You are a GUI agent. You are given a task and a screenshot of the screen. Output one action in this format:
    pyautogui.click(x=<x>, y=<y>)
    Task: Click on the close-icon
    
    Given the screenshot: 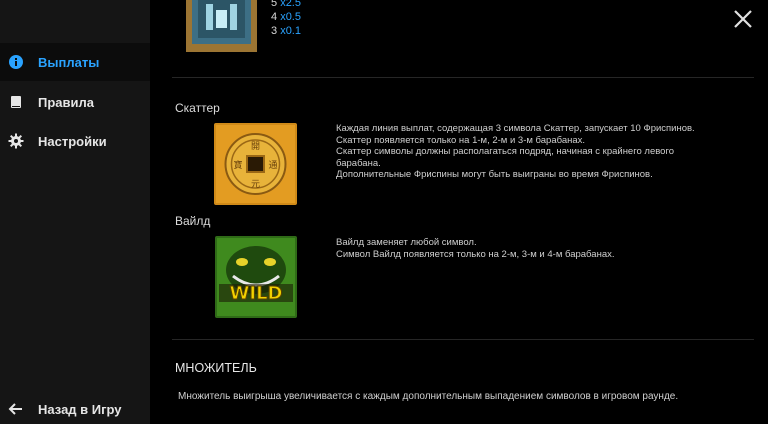 What is the action you would take?
    pyautogui.click(x=743, y=19)
    